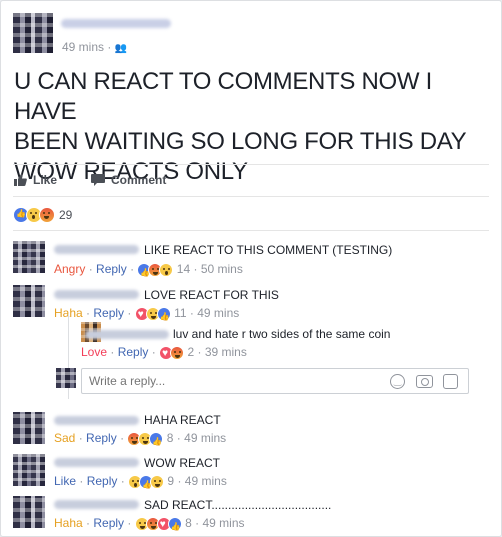 Image resolution: width=502 pixels, height=537 pixels. I want to click on reaction-label: Haha, so click(68, 523).